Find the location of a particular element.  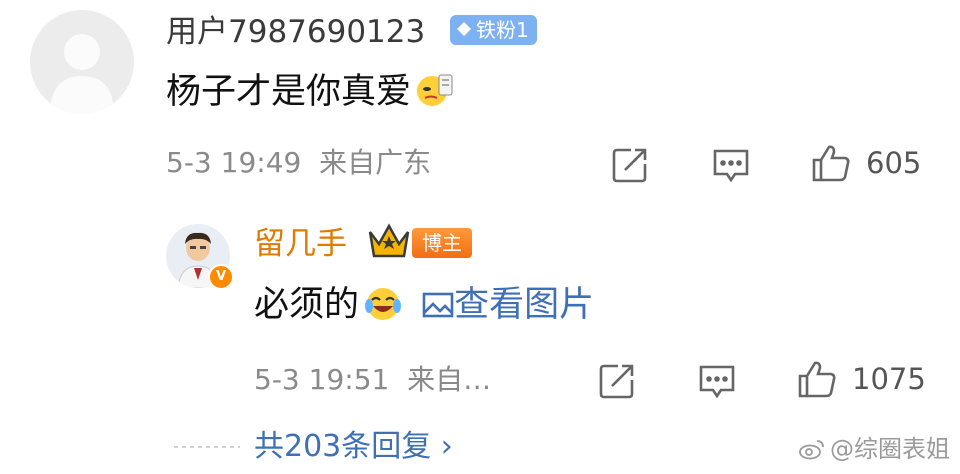

default-avatar is located at coordinates (82, 62).